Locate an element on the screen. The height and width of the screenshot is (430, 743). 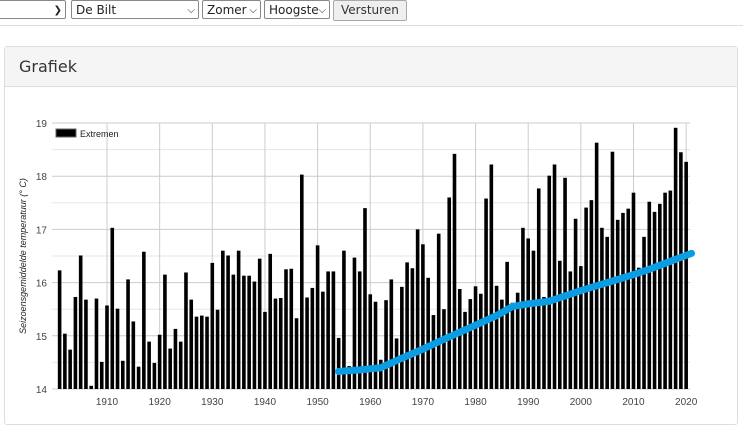
bar-1968 is located at coordinates (412, 328).